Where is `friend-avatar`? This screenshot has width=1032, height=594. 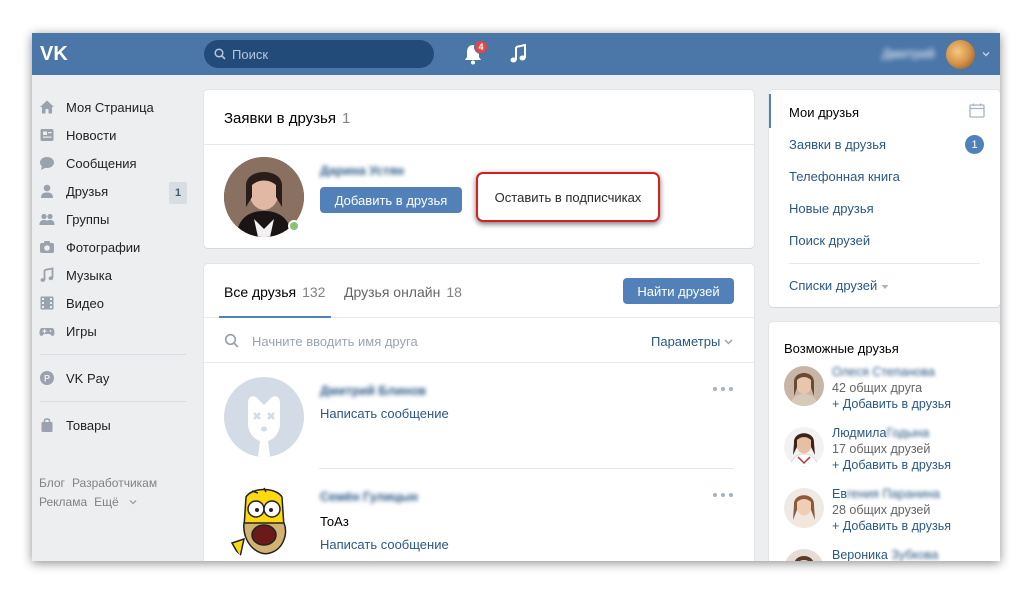
friend-avatar is located at coordinates (264, 522).